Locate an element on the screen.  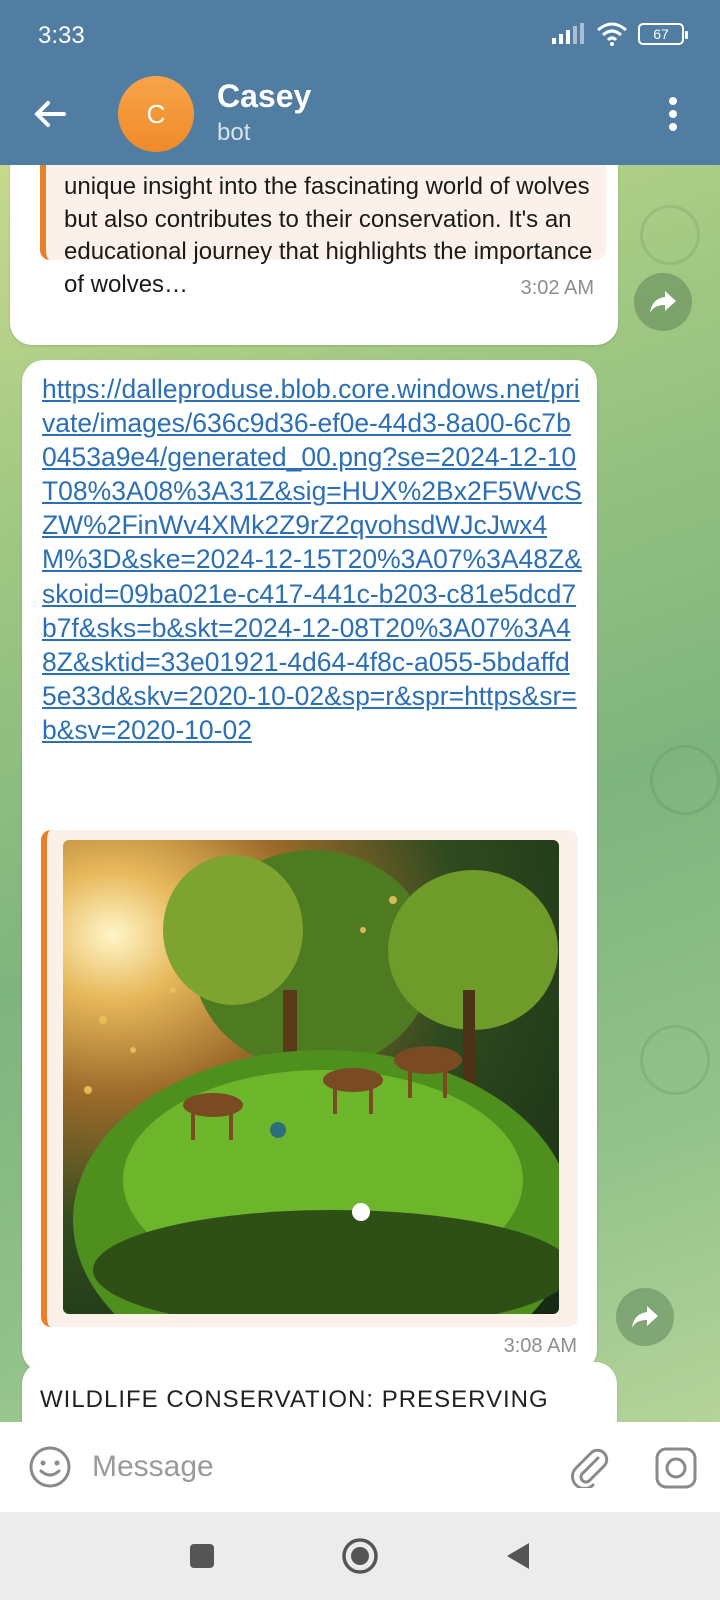
square-icon is located at coordinates (202, 1556).